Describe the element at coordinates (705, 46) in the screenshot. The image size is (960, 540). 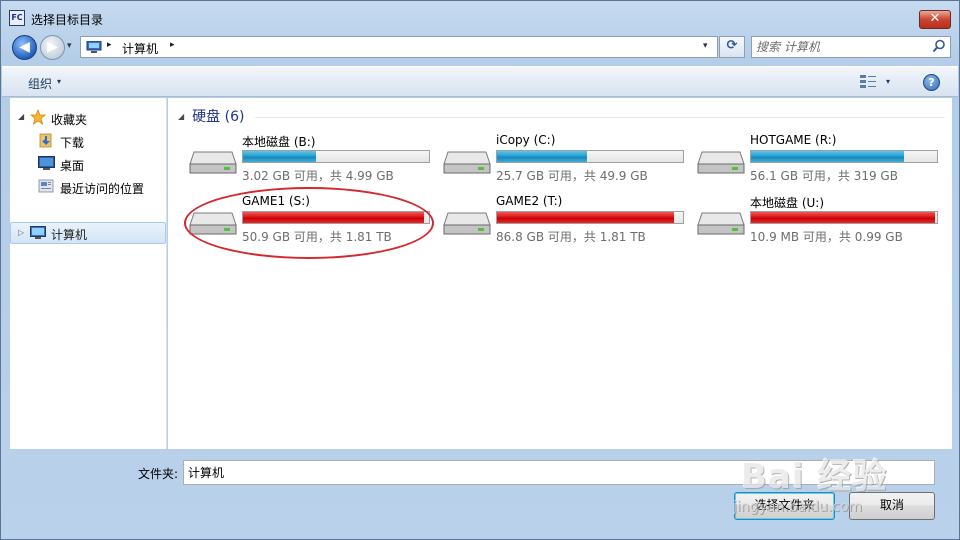
I see `address-dropdown: ▾` at that location.